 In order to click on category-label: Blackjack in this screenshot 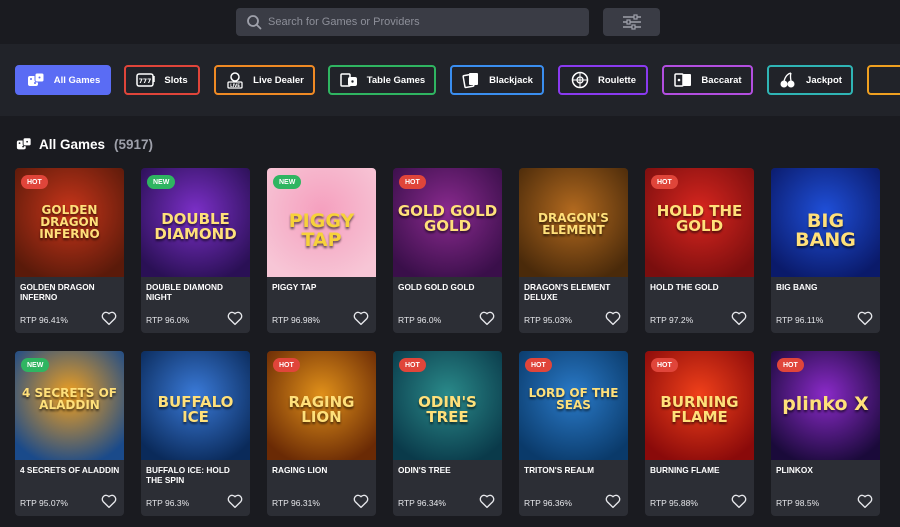, I will do `click(511, 80)`.